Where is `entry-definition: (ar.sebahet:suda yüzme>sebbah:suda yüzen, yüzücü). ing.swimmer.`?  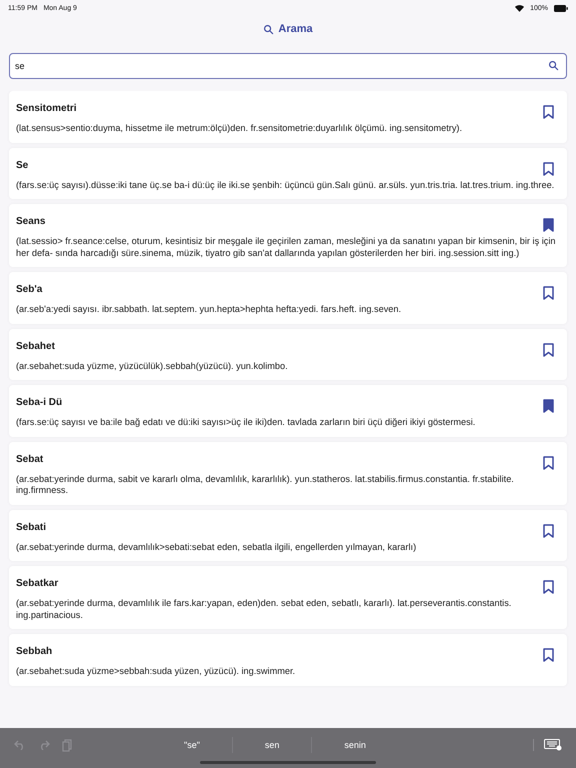 entry-definition: (ar.sebahet:suda yüzme>sebbah:suda yüzen, yüzücü). ing.swimmer. is located at coordinates (156, 672).